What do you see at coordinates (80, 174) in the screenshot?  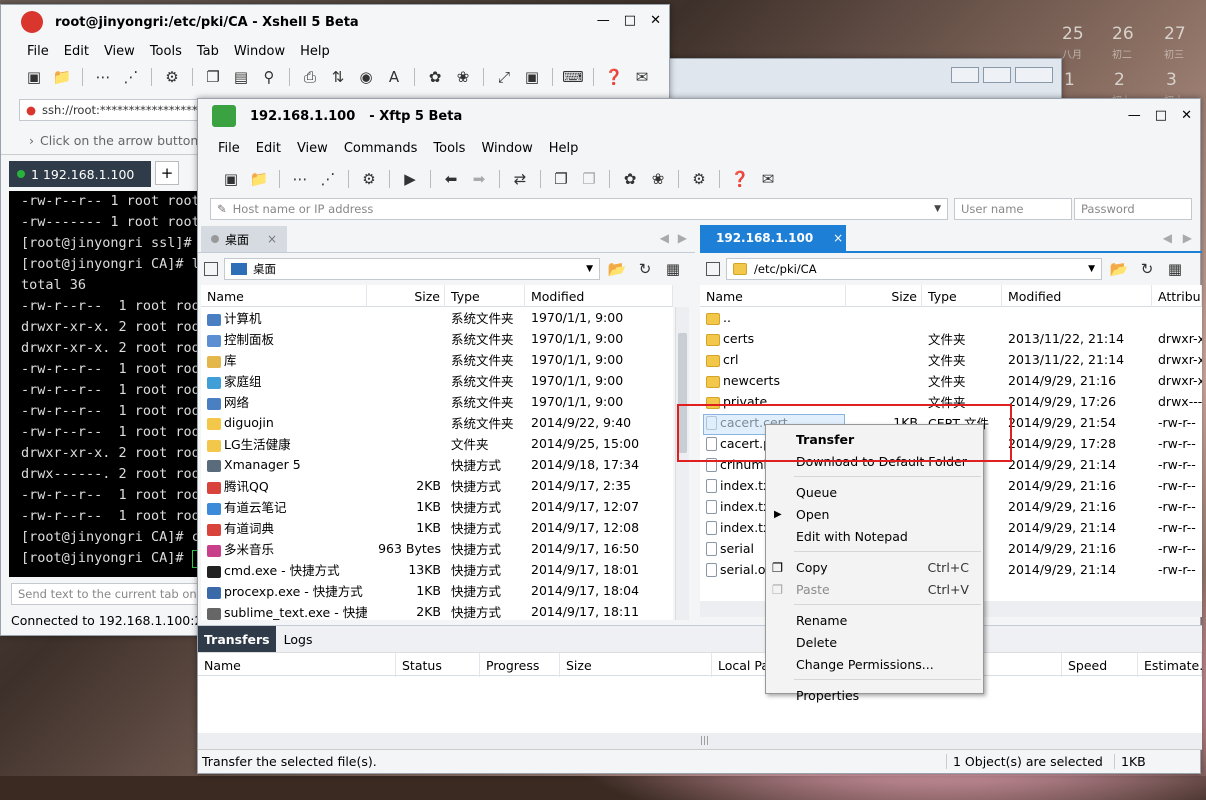 I see `xshell-session-tab: 1 192.168.1.100` at bounding box center [80, 174].